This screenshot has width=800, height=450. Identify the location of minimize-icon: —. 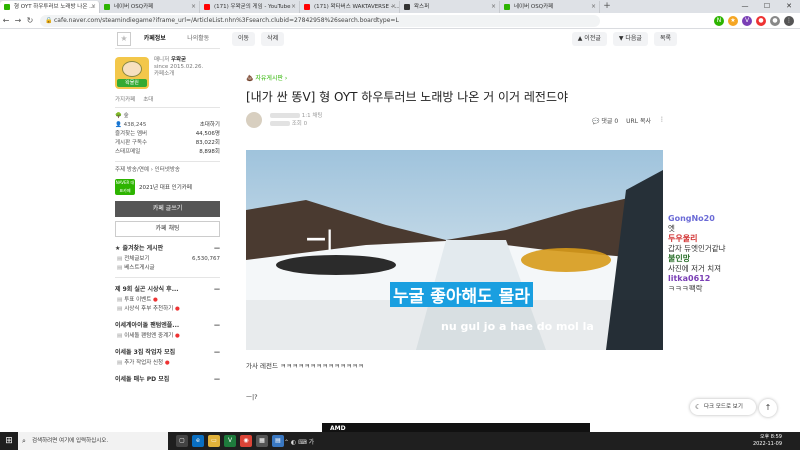
(745, 6).